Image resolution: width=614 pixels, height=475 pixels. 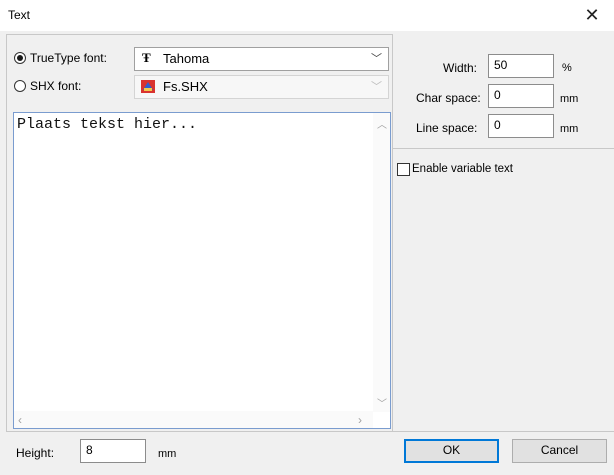 What do you see at coordinates (68, 58) in the screenshot?
I see `truetype-label: TrueType font:` at bounding box center [68, 58].